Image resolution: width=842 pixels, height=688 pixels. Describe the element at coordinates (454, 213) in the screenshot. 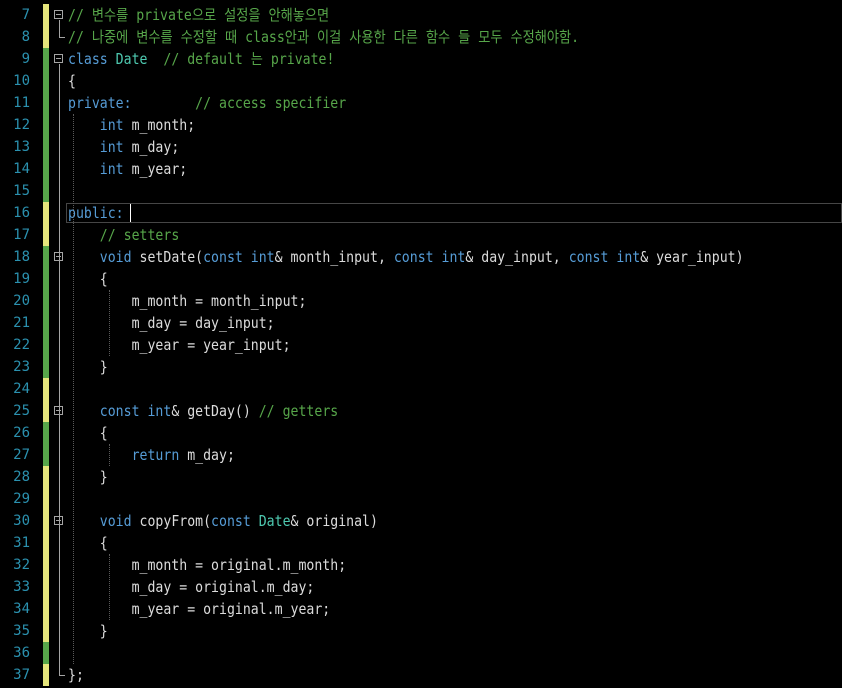

I see `current-line-highlight` at that location.